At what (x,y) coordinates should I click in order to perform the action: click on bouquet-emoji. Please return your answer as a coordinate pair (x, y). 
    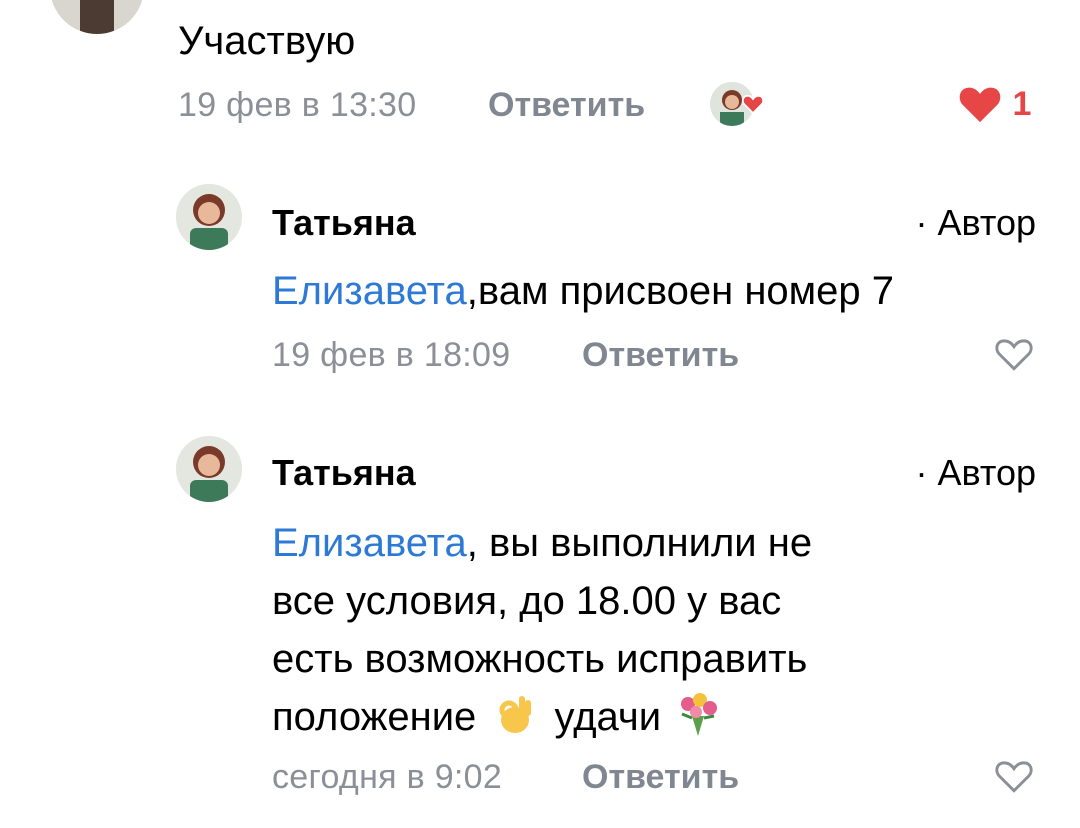
    Looking at the image, I should click on (699, 714).